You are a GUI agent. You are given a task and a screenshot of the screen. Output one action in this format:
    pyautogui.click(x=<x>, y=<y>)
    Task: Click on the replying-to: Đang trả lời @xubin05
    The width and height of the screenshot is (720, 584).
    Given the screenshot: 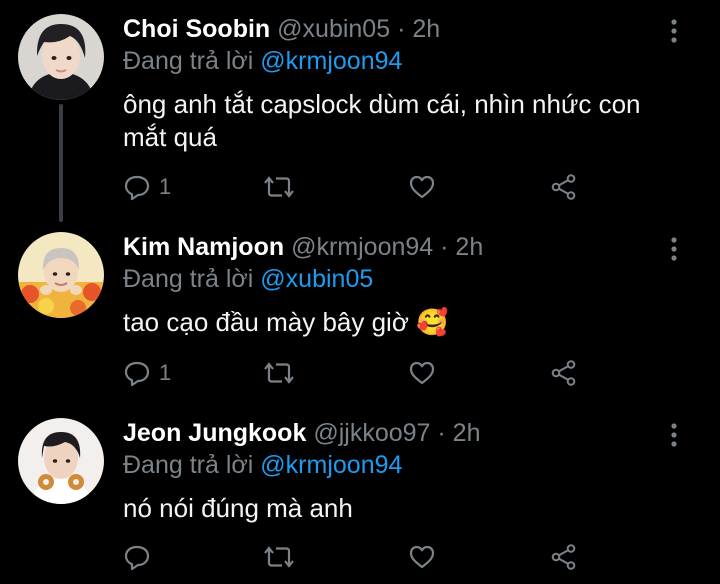 What is the action you would take?
    pyautogui.click(x=248, y=279)
    